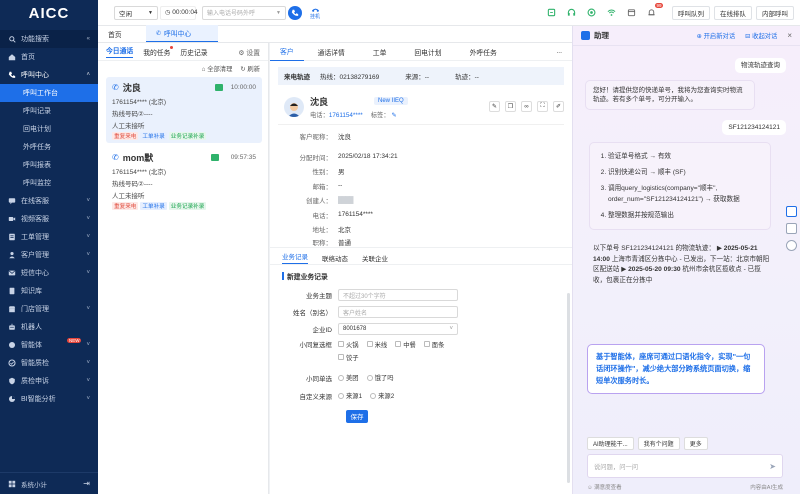  Describe the element at coordinates (716, 35) in the screenshot. I see `new-chat-button: ⊕ 开启新对话` at that location.